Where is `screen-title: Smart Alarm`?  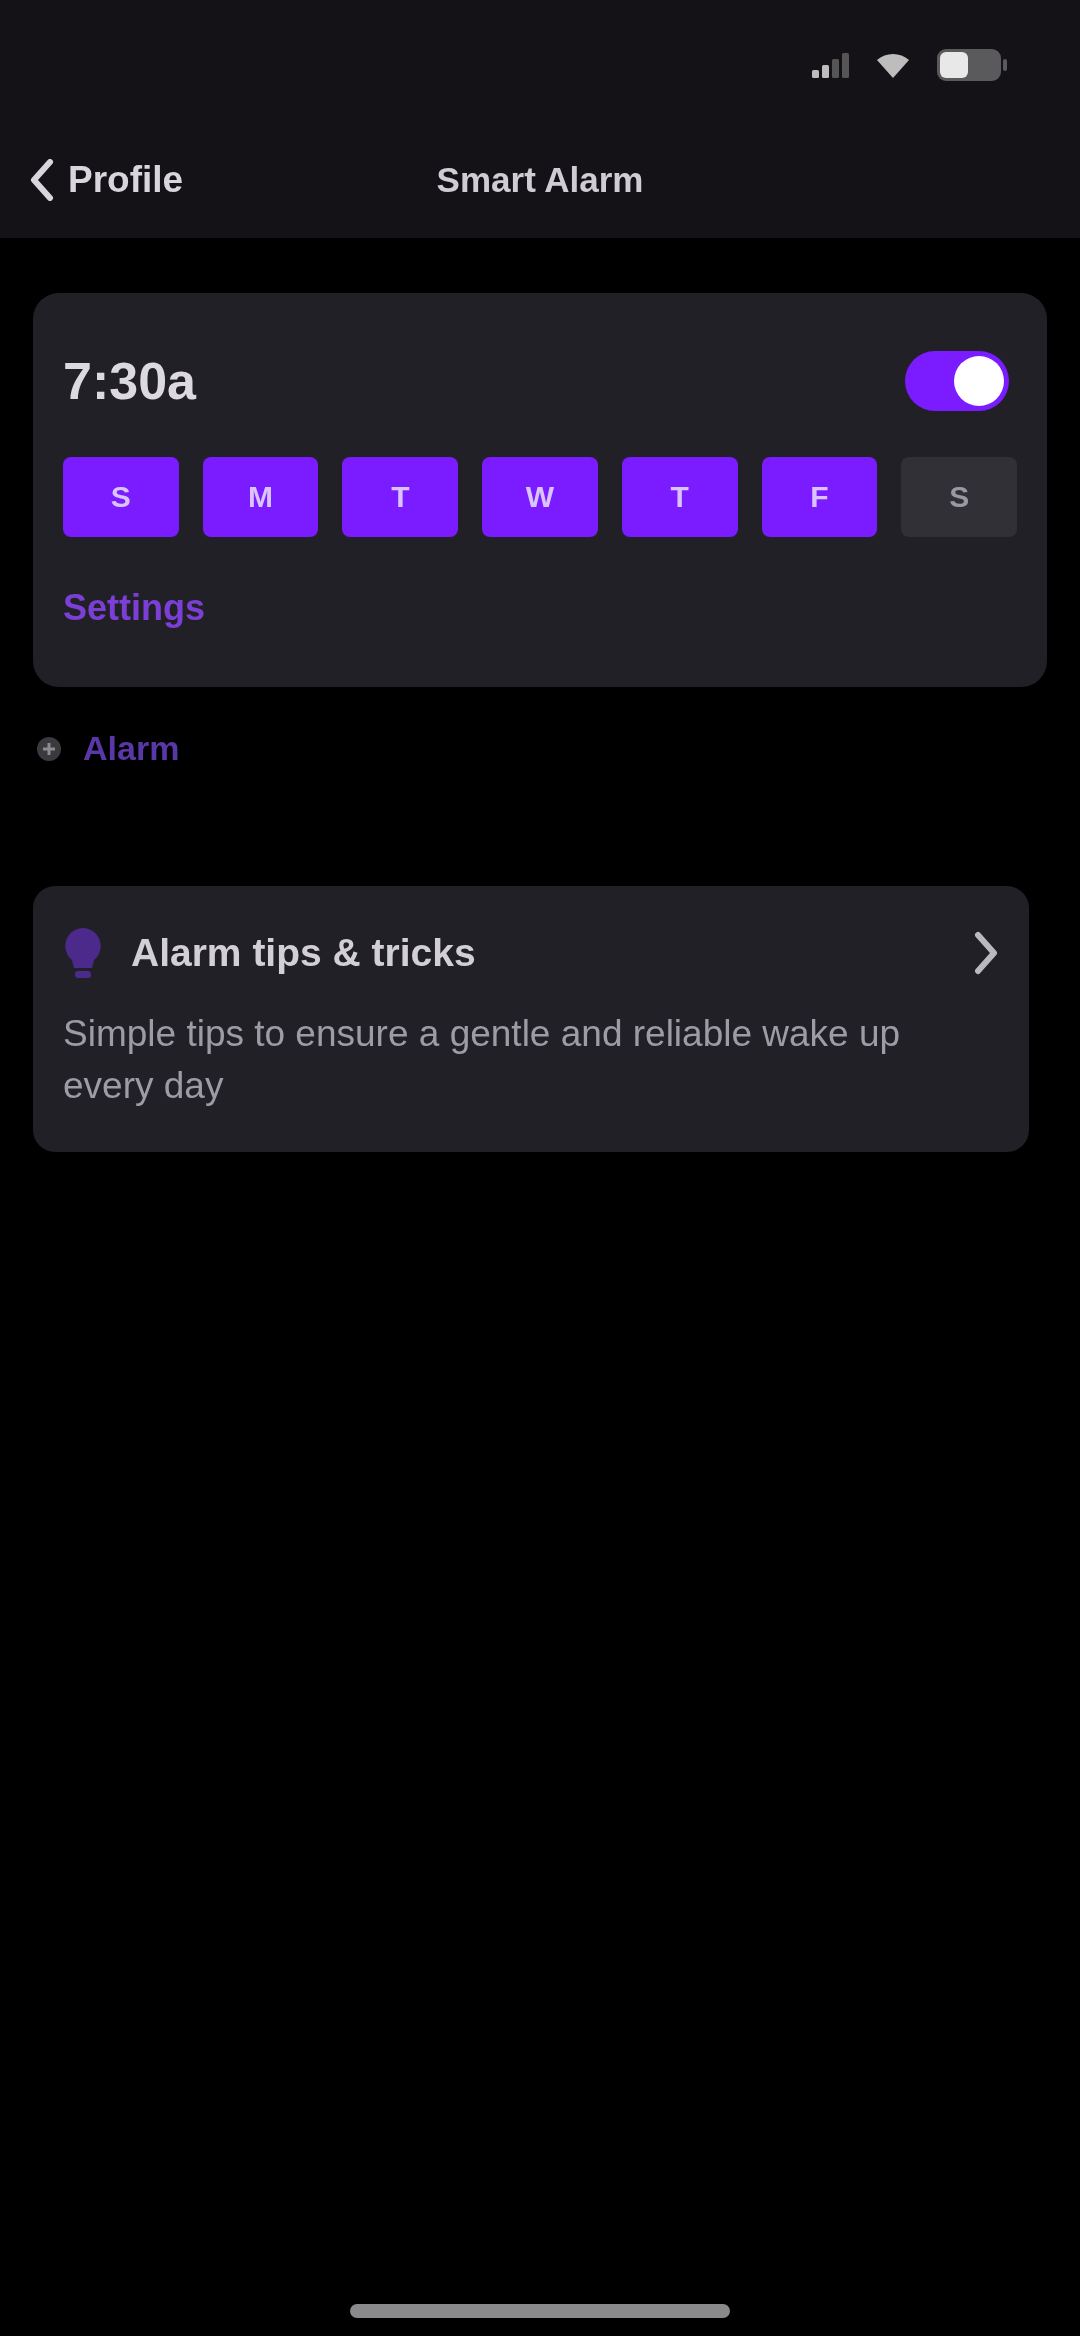 screen-title: Smart Alarm is located at coordinates (540, 180).